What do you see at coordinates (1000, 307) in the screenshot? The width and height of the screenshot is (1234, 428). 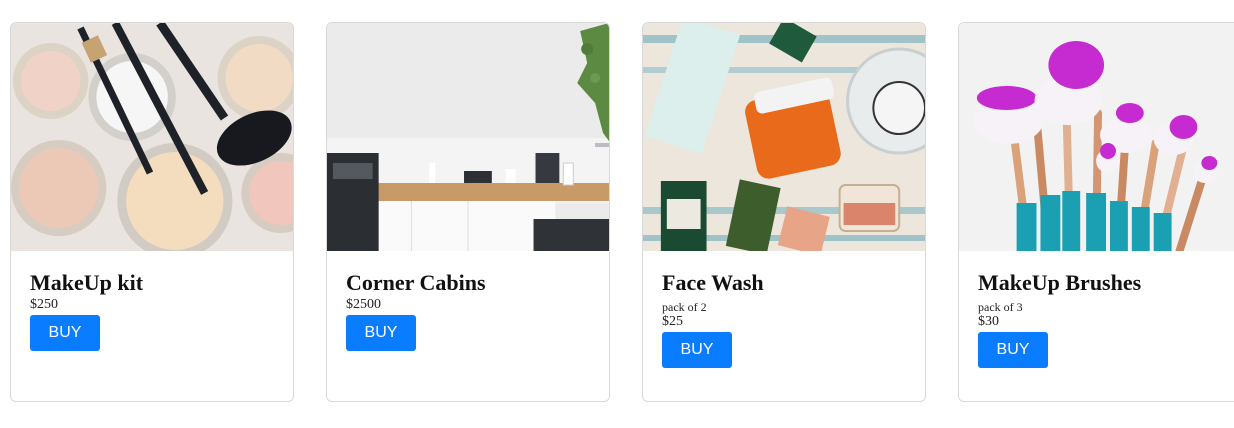 I see `product-pack-note: pack of 3` at bounding box center [1000, 307].